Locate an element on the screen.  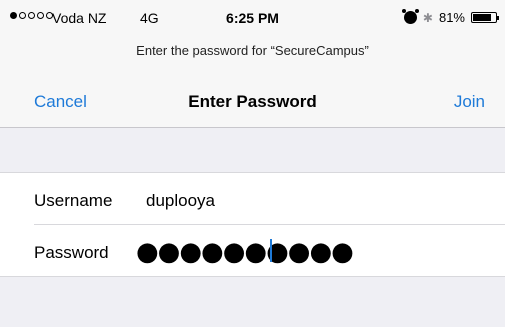
status-bar: Voda NZ 4G 6:25 PM ✱ 81% is located at coordinates (252, 18).